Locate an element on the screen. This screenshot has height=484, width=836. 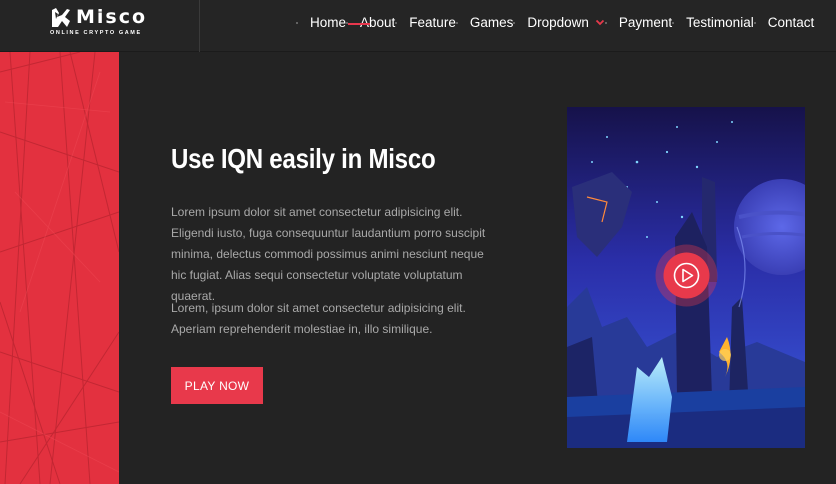
nav-item-dropdown: Dropdown is located at coordinates (559, 22).